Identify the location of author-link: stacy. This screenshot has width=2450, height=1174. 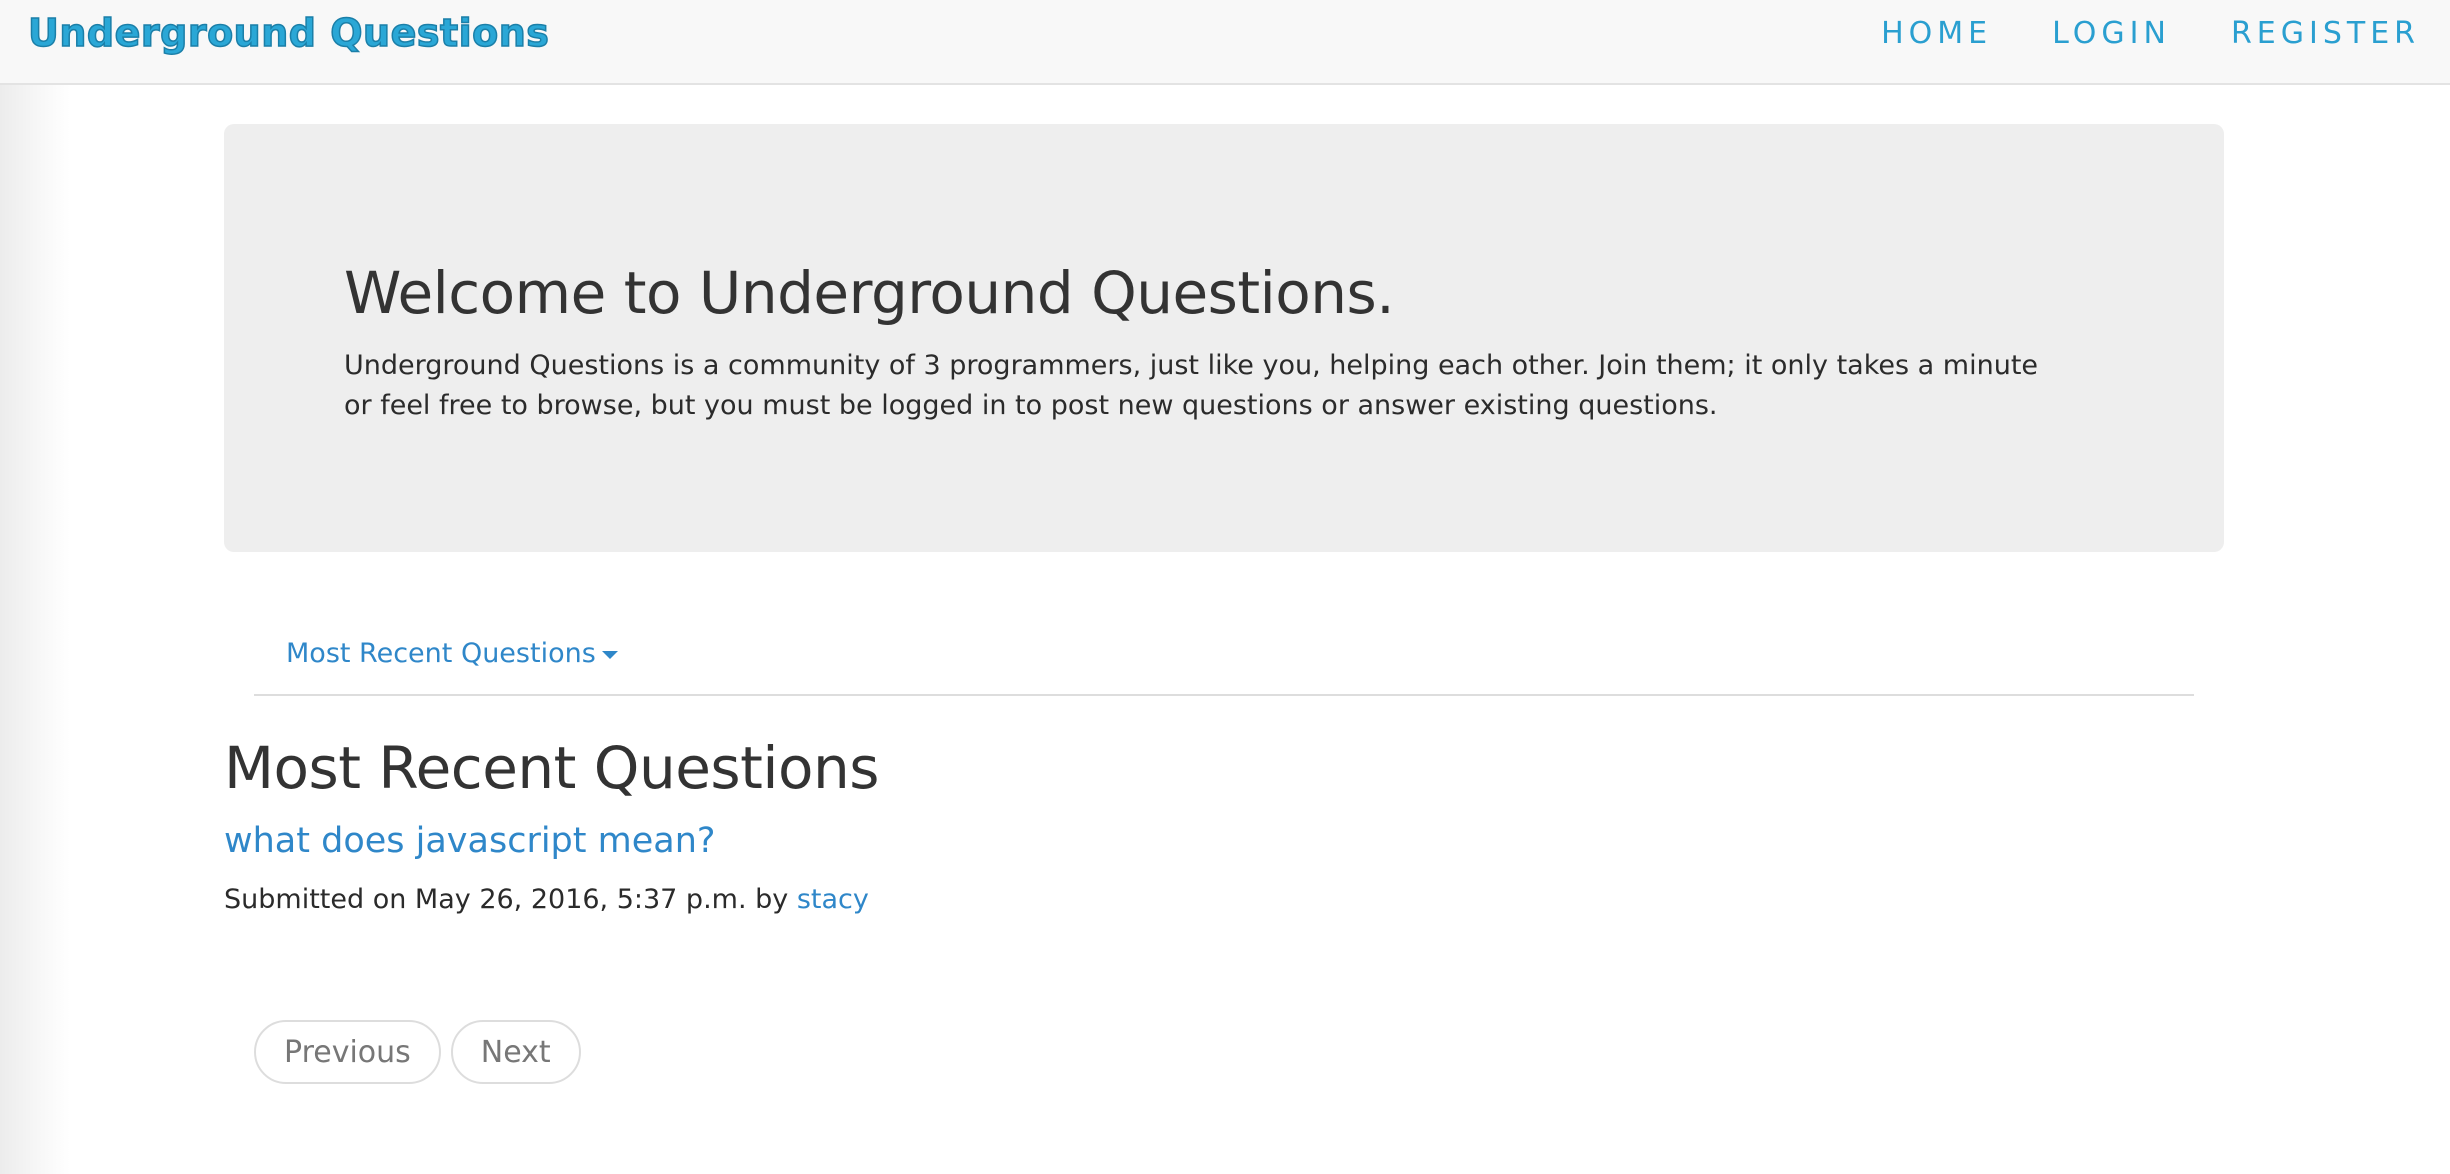
(833, 899).